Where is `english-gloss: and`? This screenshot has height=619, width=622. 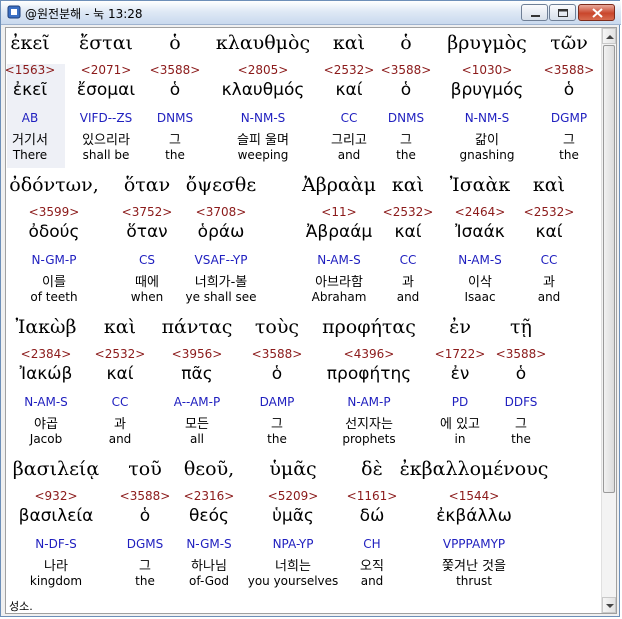 english-gloss: and is located at coordinates (372, 581).